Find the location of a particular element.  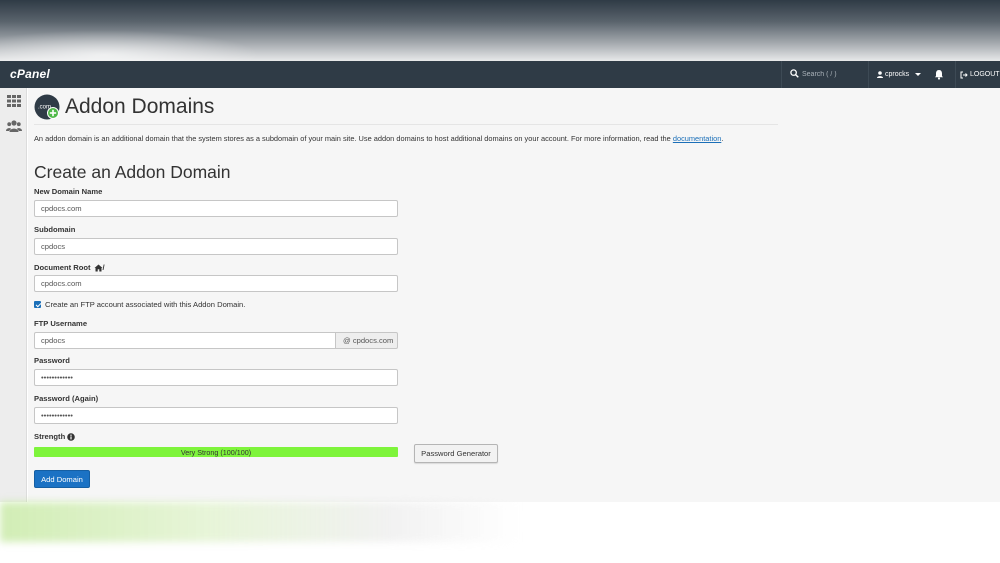

strength-label-text: Strength is located at coordinates (50, 436).